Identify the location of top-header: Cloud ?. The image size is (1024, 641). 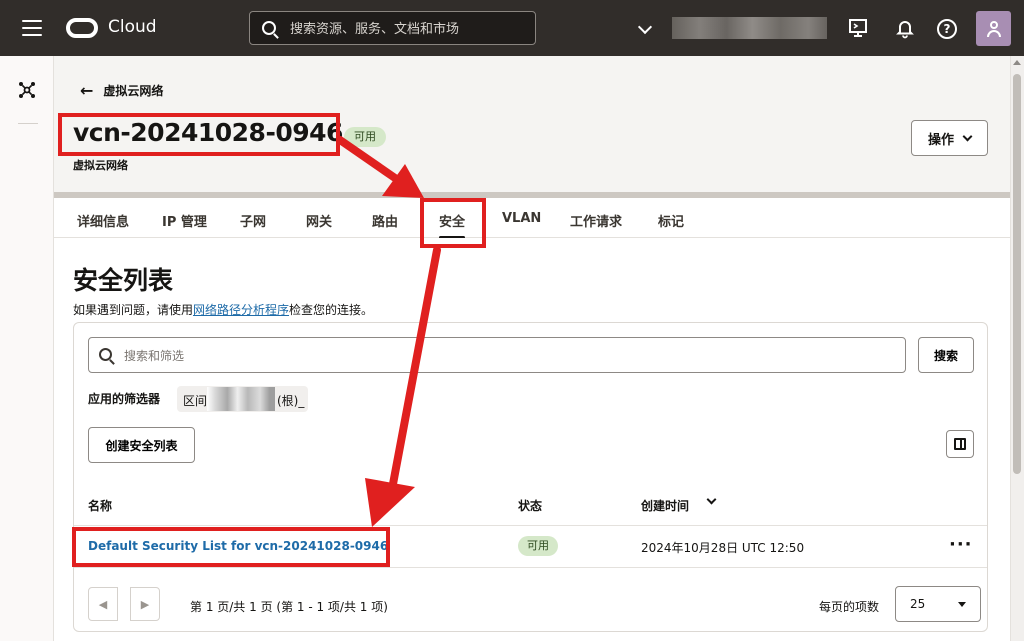
(512, 28).